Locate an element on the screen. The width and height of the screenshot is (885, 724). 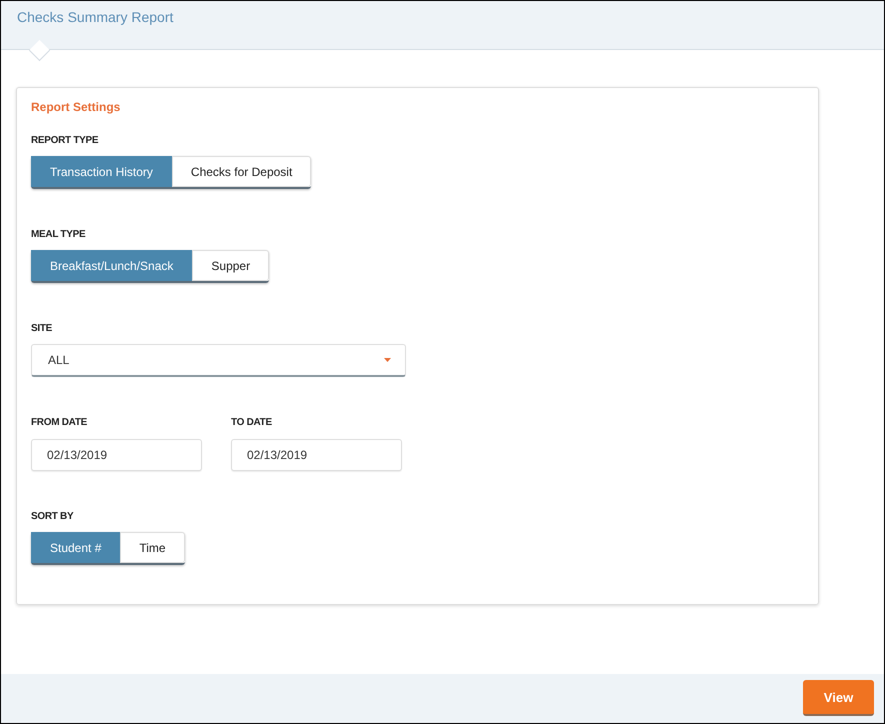
card-title: Report Settings is located at coordinates (76, 107).